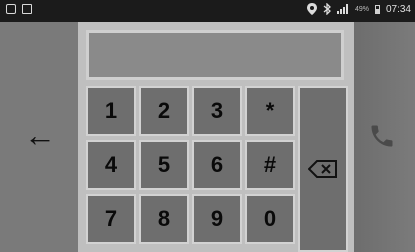 This screenshot has height=252, width=415. Describe the element at coordinates (111, 111) in the screenshot. I see `key-1: 1` at that location.